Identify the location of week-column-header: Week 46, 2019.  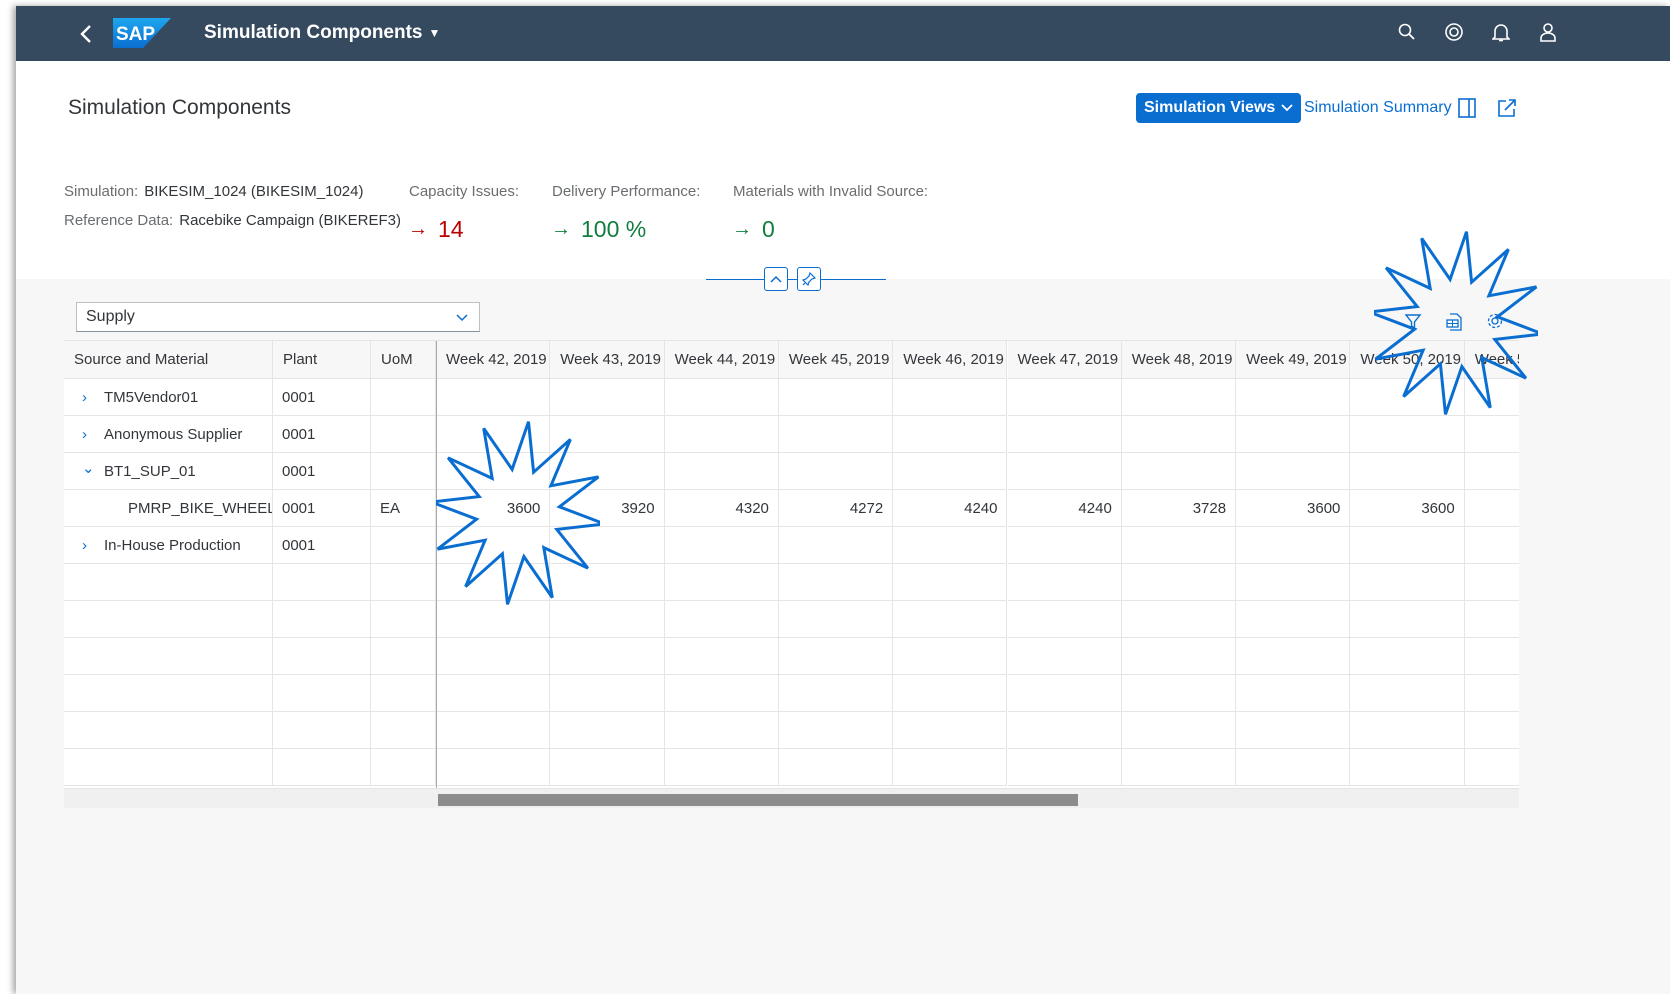
(950, 360).